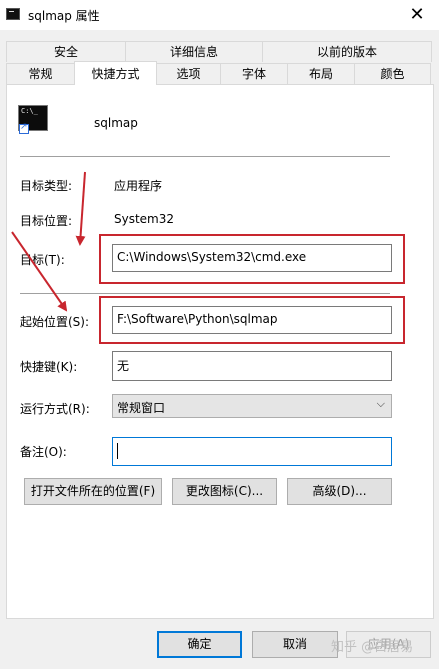 This screenshot has width=439, height=669. What do you see at coordinates (39, 271) in the screenshot?
I see `arrow-to-start-in-icon` at bounding box center [39, 271].